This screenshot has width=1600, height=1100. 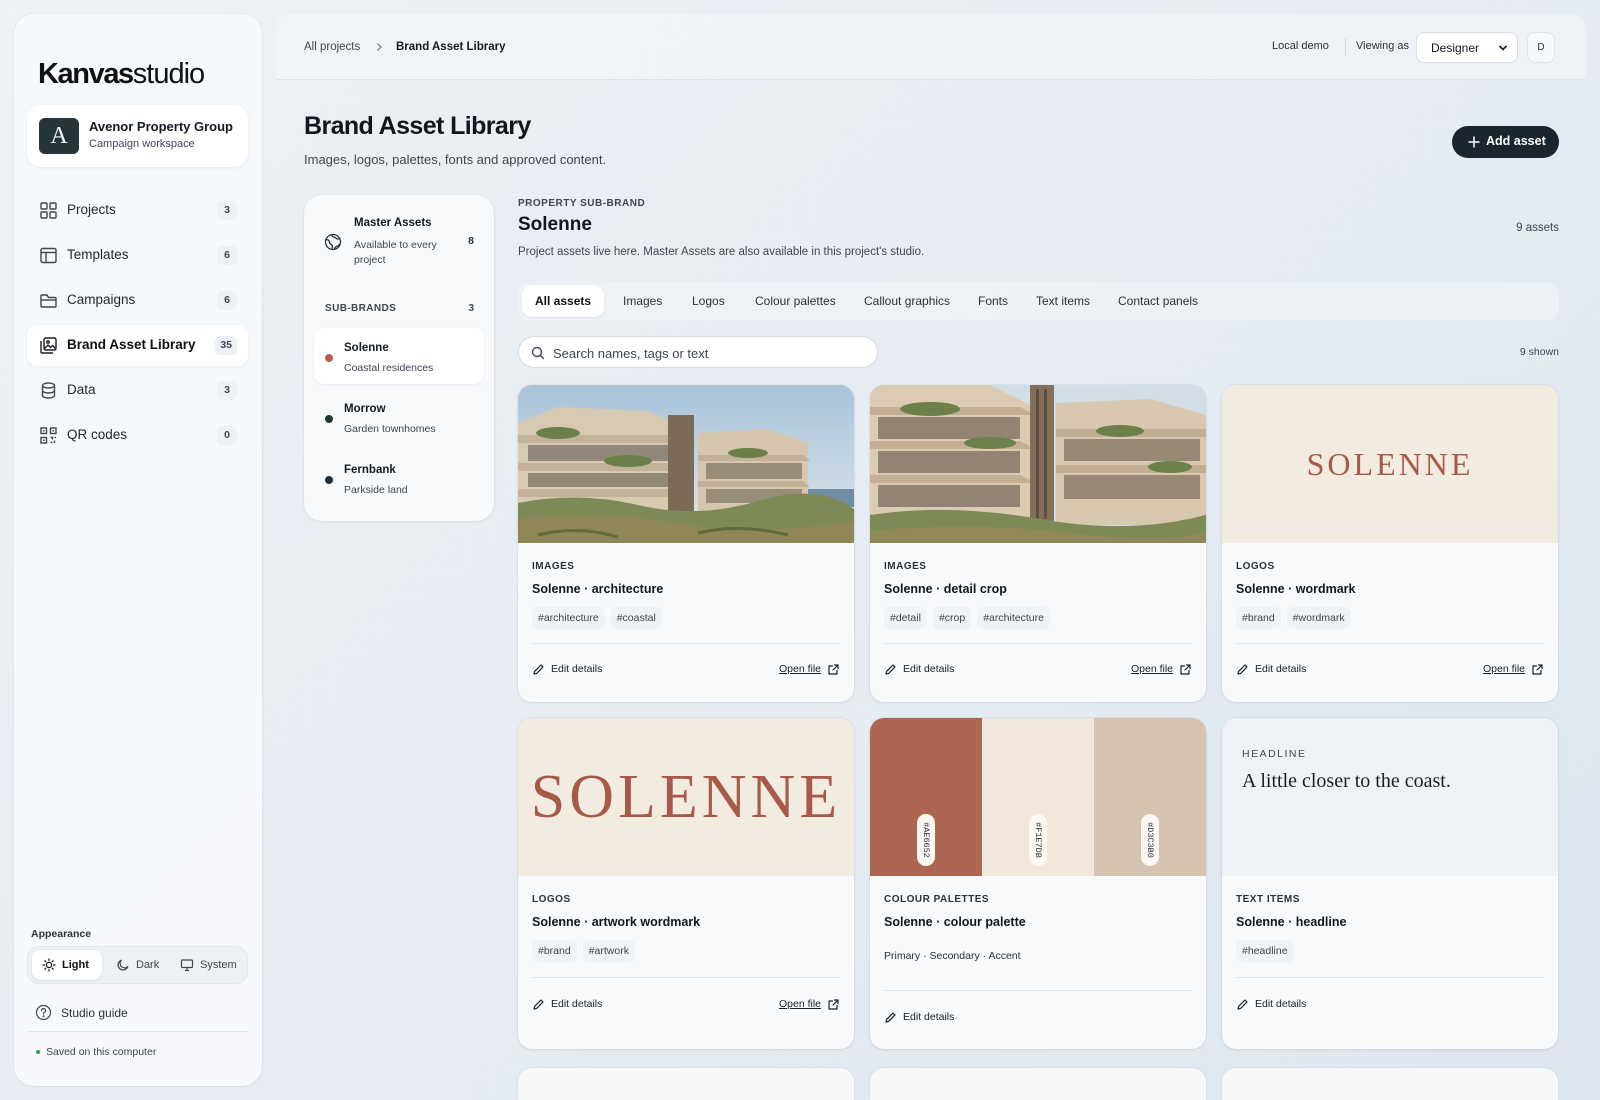 What do you see at coordinates (708, 301) in the screenshot?
I see `tab-logos: Logos` at bounding box center [708, 301].